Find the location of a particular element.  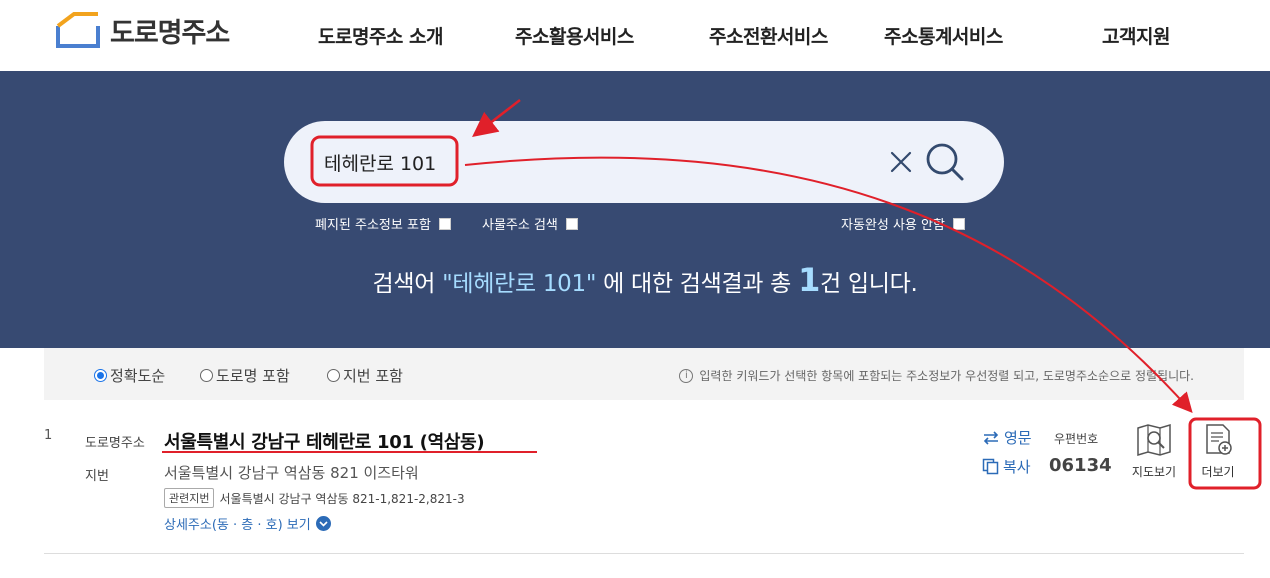

swap-icon is located at coordinates (991, 437).